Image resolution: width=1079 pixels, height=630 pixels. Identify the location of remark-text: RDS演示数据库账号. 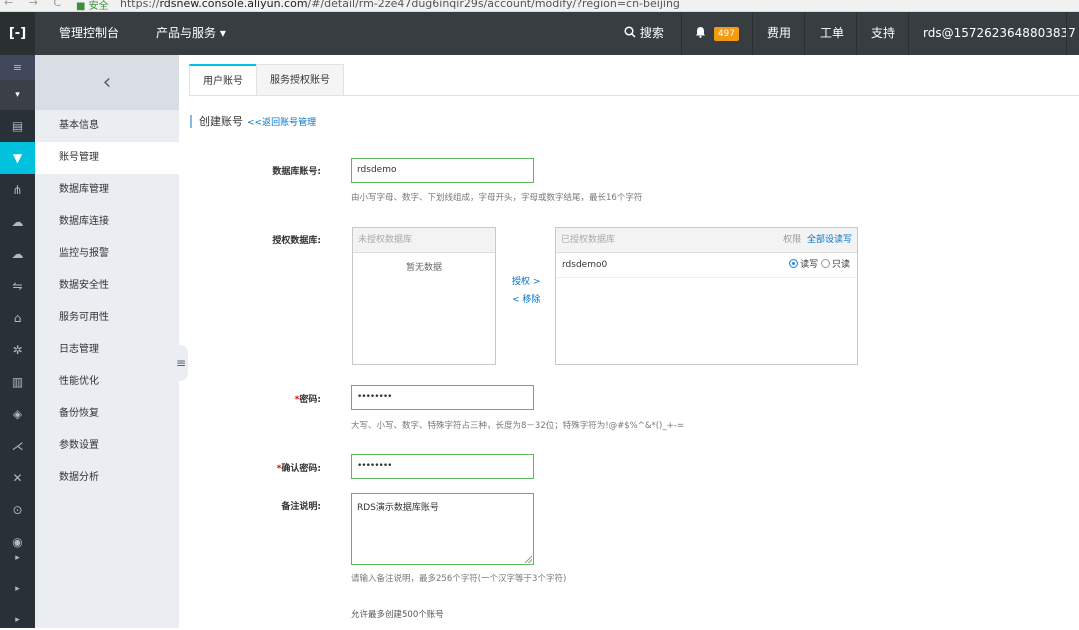
(398, 508).